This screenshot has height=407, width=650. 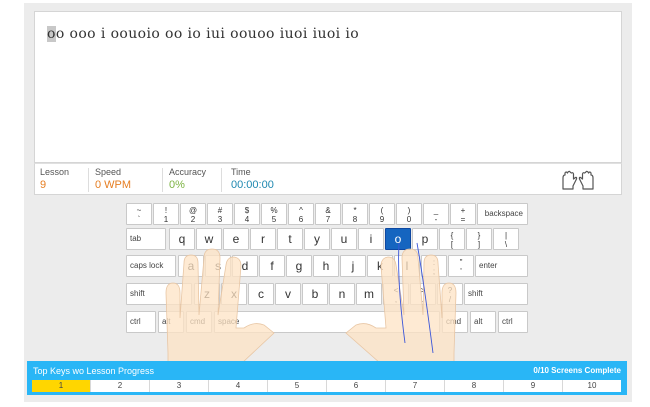 What do you see at coordinates (218, 266) in the screenshot?
I see `key-s: s` at bounding box center [218, 266].